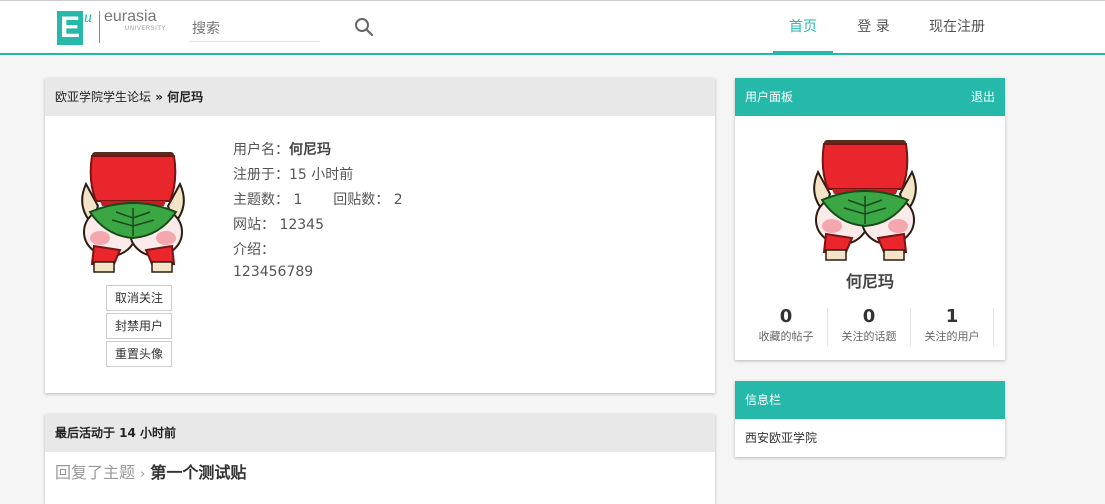 The height and width of the screenshot is (504, 1105). I want to click on registered-row: 注册于：15 小时前, so click(293, 175).